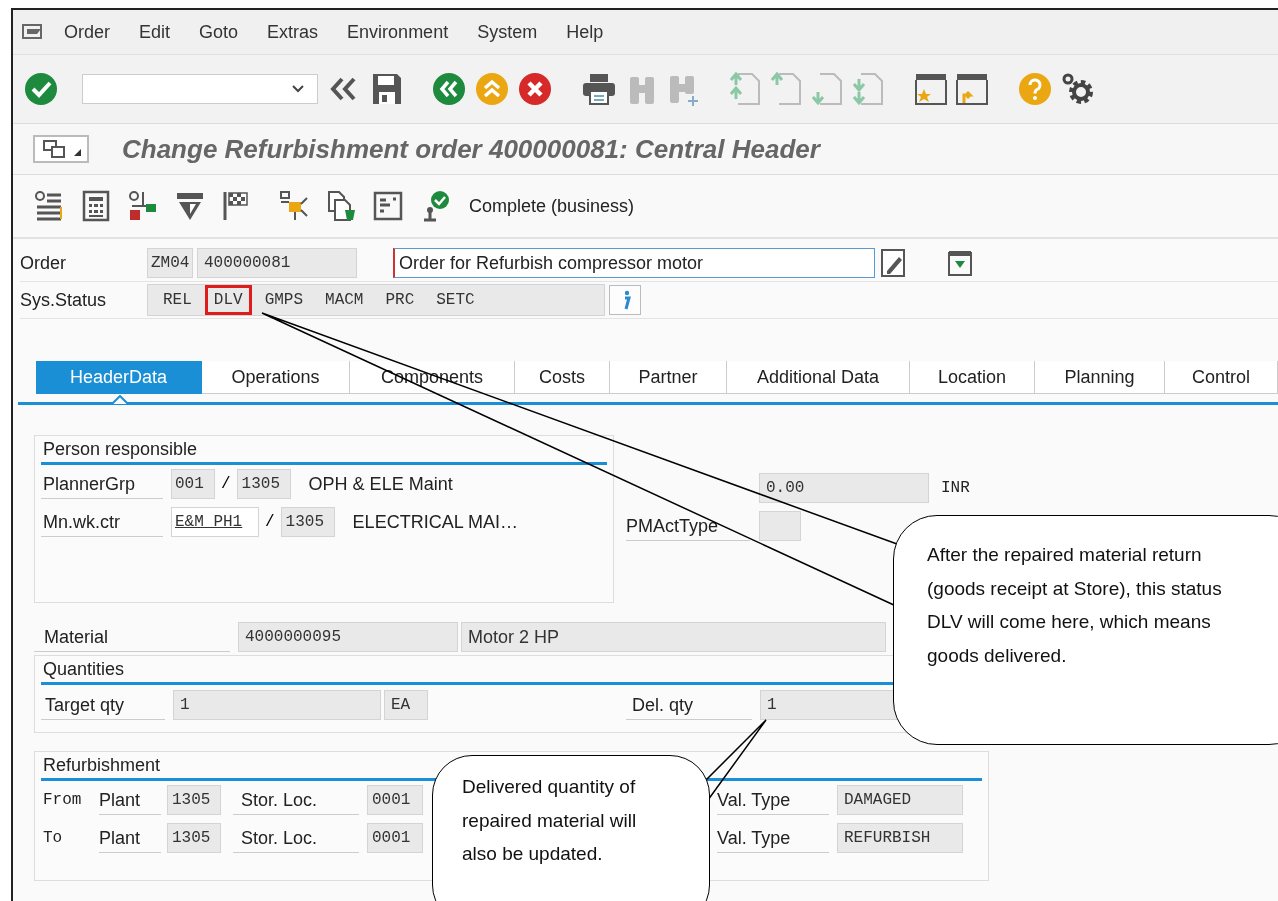 The height and width of the screenshot is (901, 1278). Describe the element at coordinates (955, 488) in the screenshot. I see `currency-text: INR` at that location.